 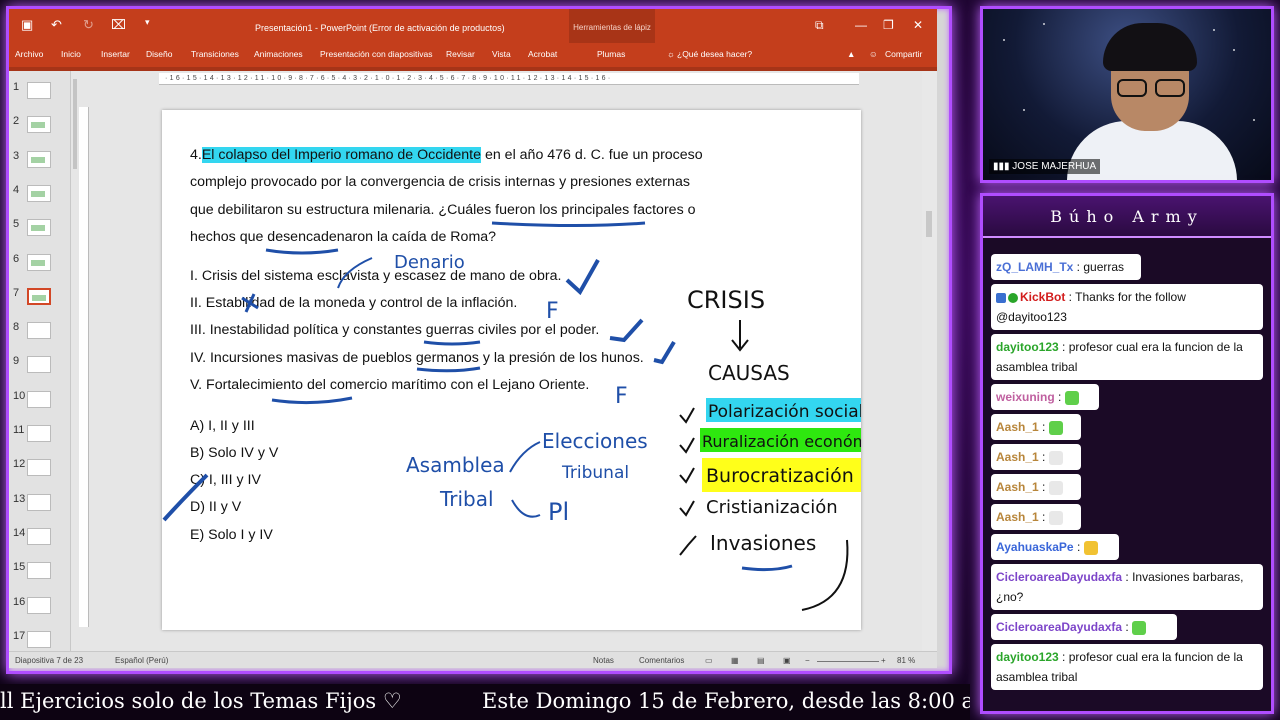 What do you see at coordinates (761, 660) in the screenshot?
I see `reading-view-icon: ▤` at bounding box center [761, 660].